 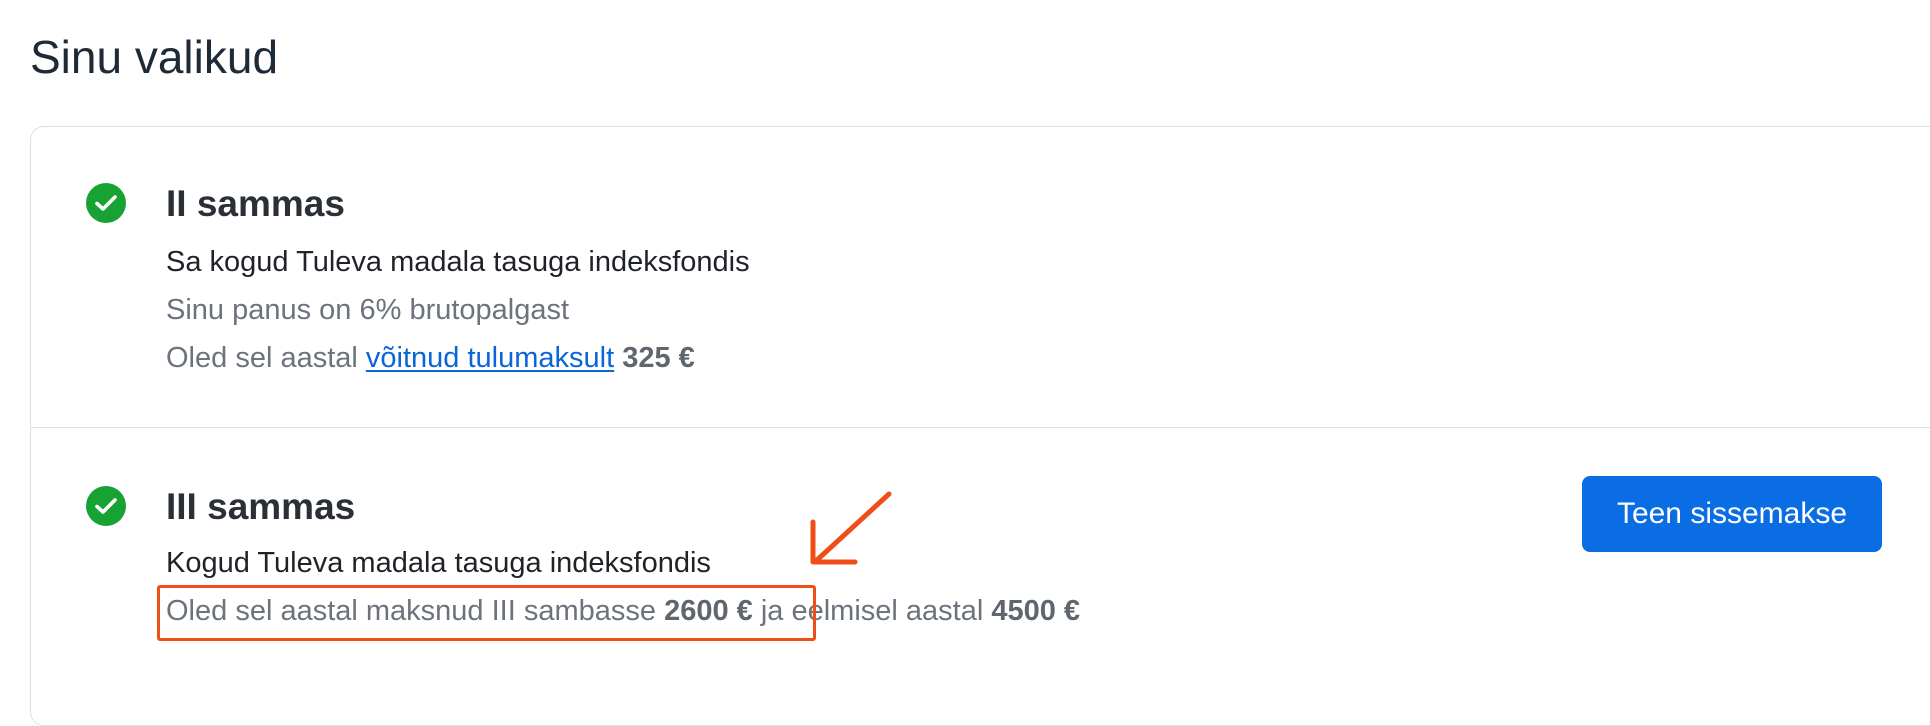 I want to click on pillar2-contribution: Sinu panus on 6% brutopalgast, so click(x=368, y=310).